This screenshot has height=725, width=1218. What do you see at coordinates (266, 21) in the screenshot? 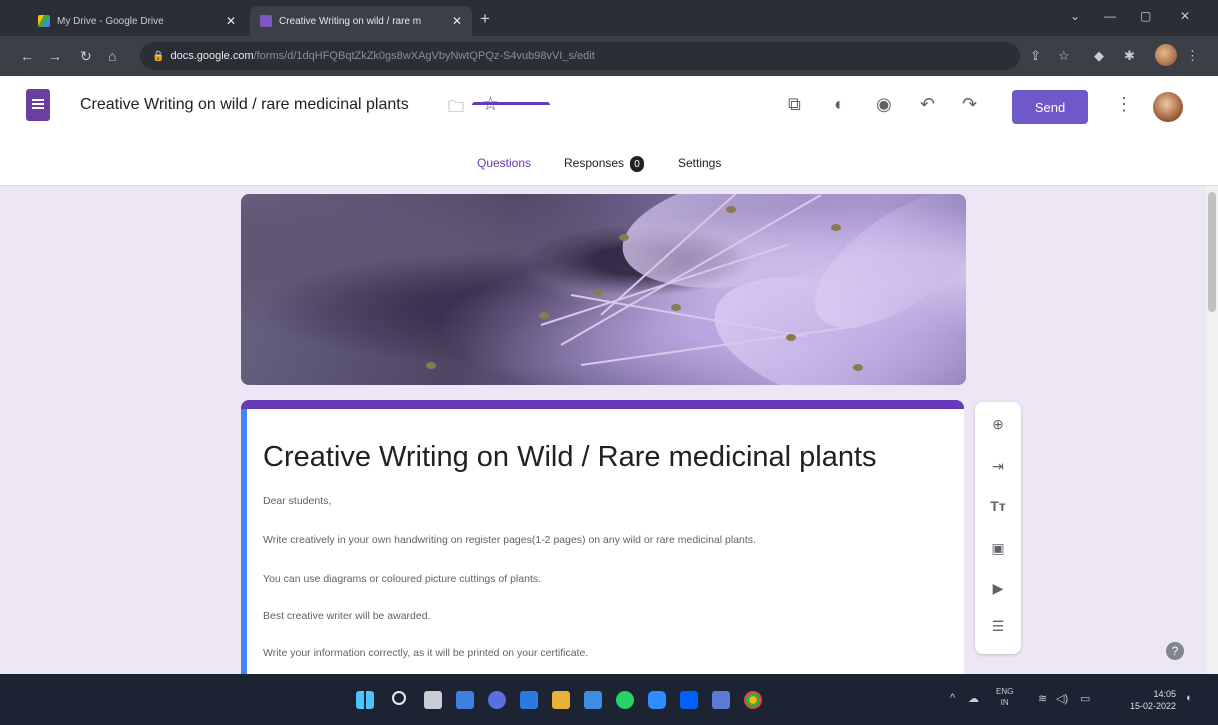
I see `google-forms-favicon-icon` at bounding box center [266, 21].